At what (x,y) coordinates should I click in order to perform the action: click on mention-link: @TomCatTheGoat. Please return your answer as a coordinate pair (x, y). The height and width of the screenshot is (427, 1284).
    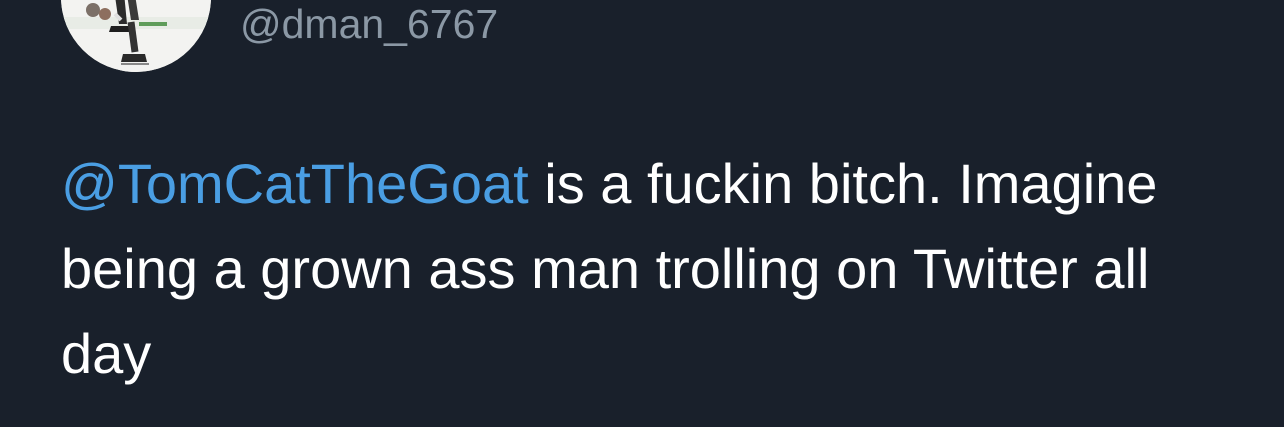
    Looking at the image, I should click on (295, 183).